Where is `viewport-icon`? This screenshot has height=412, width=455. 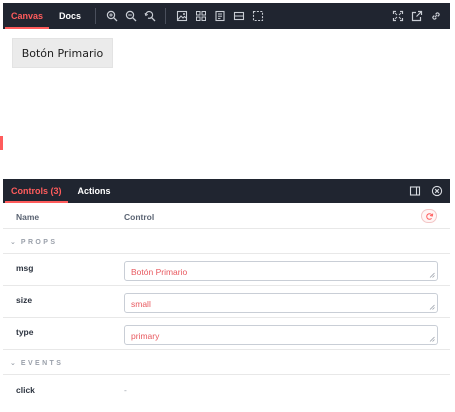 viewport-icon is located at coordinates (258, 16).